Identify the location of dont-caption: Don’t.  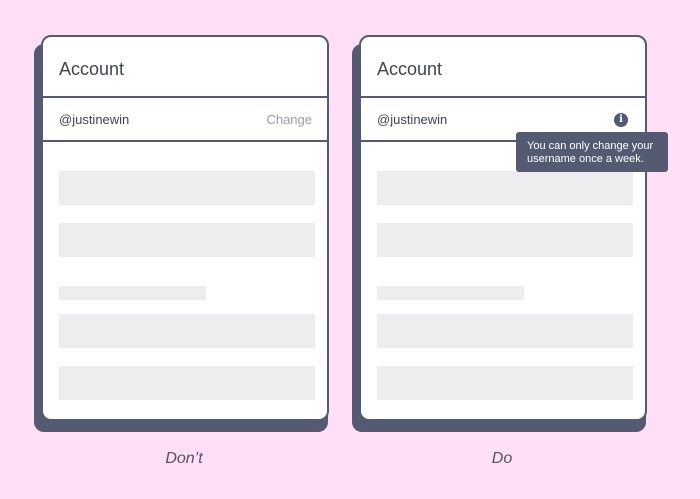
(184, 458).